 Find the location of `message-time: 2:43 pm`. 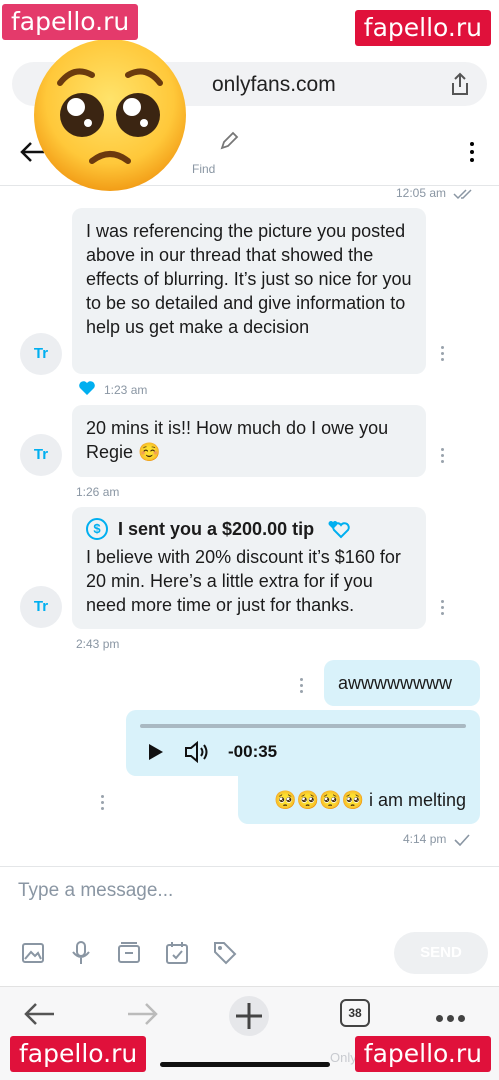

message-time: 2:43 pm is located at coordinates (98, 644).